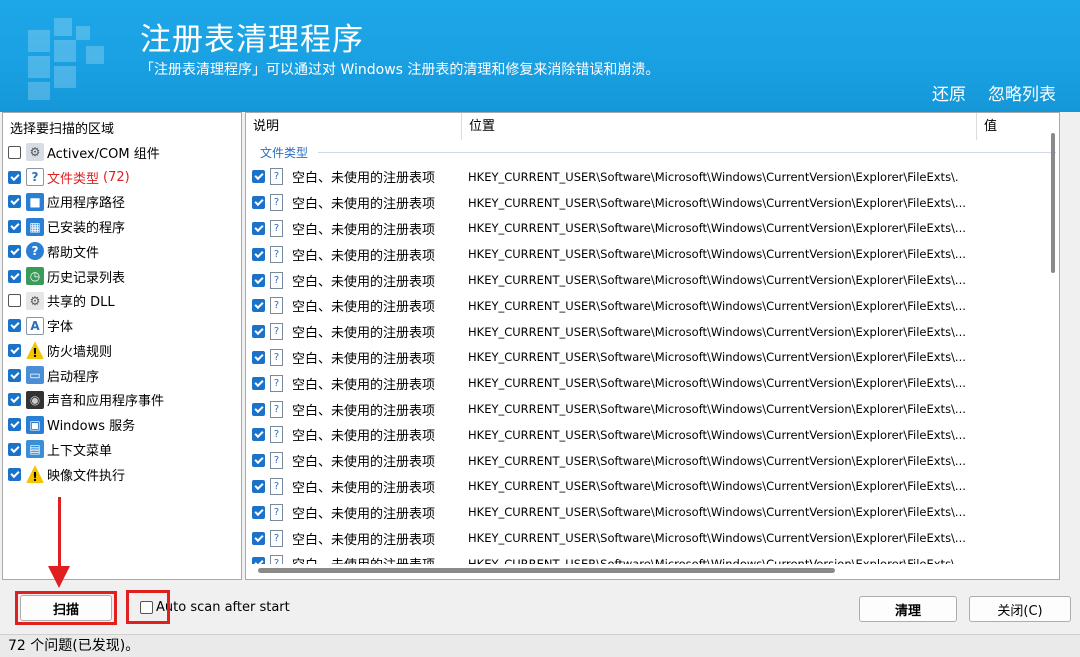  Describe the element at coordinates (122, 375) in the screenshot. I see `scan-area-item: ▭ 启动程序` at that location.